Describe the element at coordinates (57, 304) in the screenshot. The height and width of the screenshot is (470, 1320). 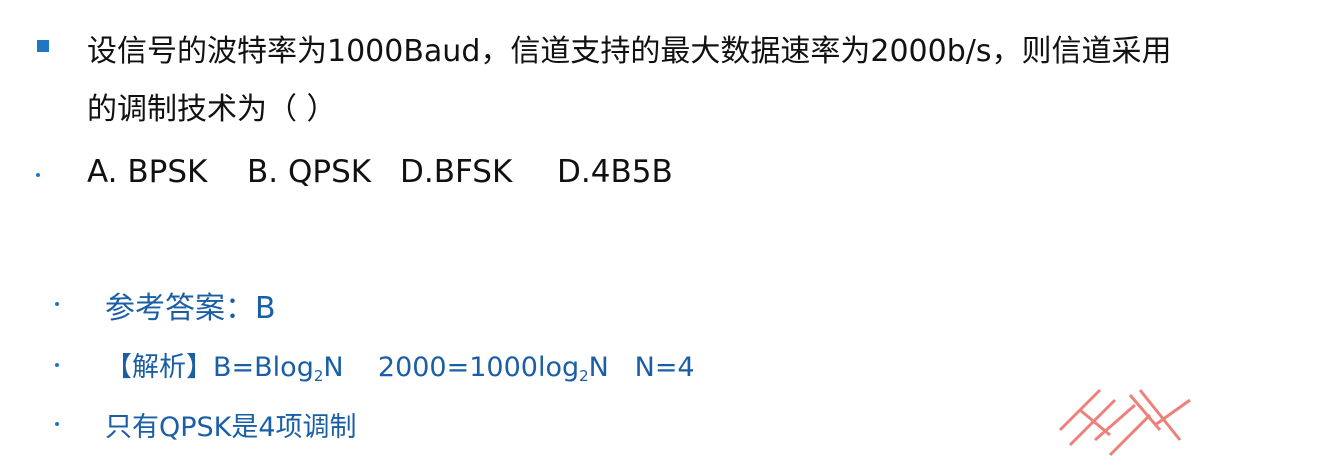
I see `answer-bullet-icon` at that location.